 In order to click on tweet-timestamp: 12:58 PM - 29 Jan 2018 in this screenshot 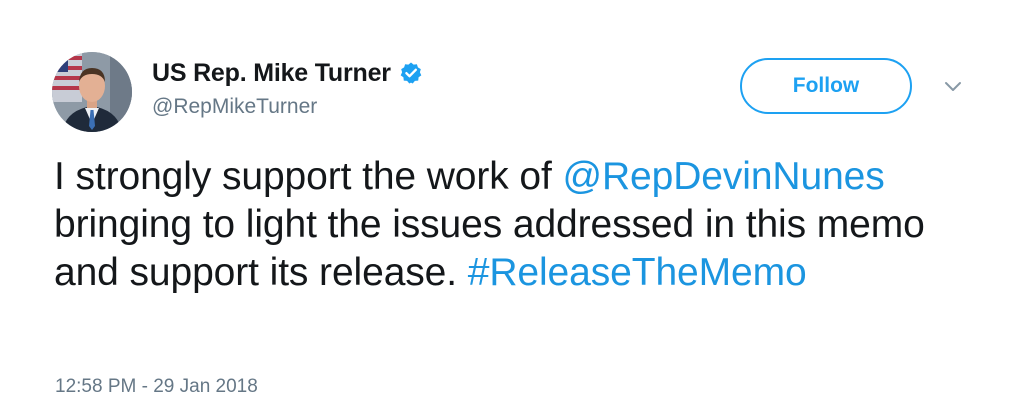, I will do `click(156, 387)`.